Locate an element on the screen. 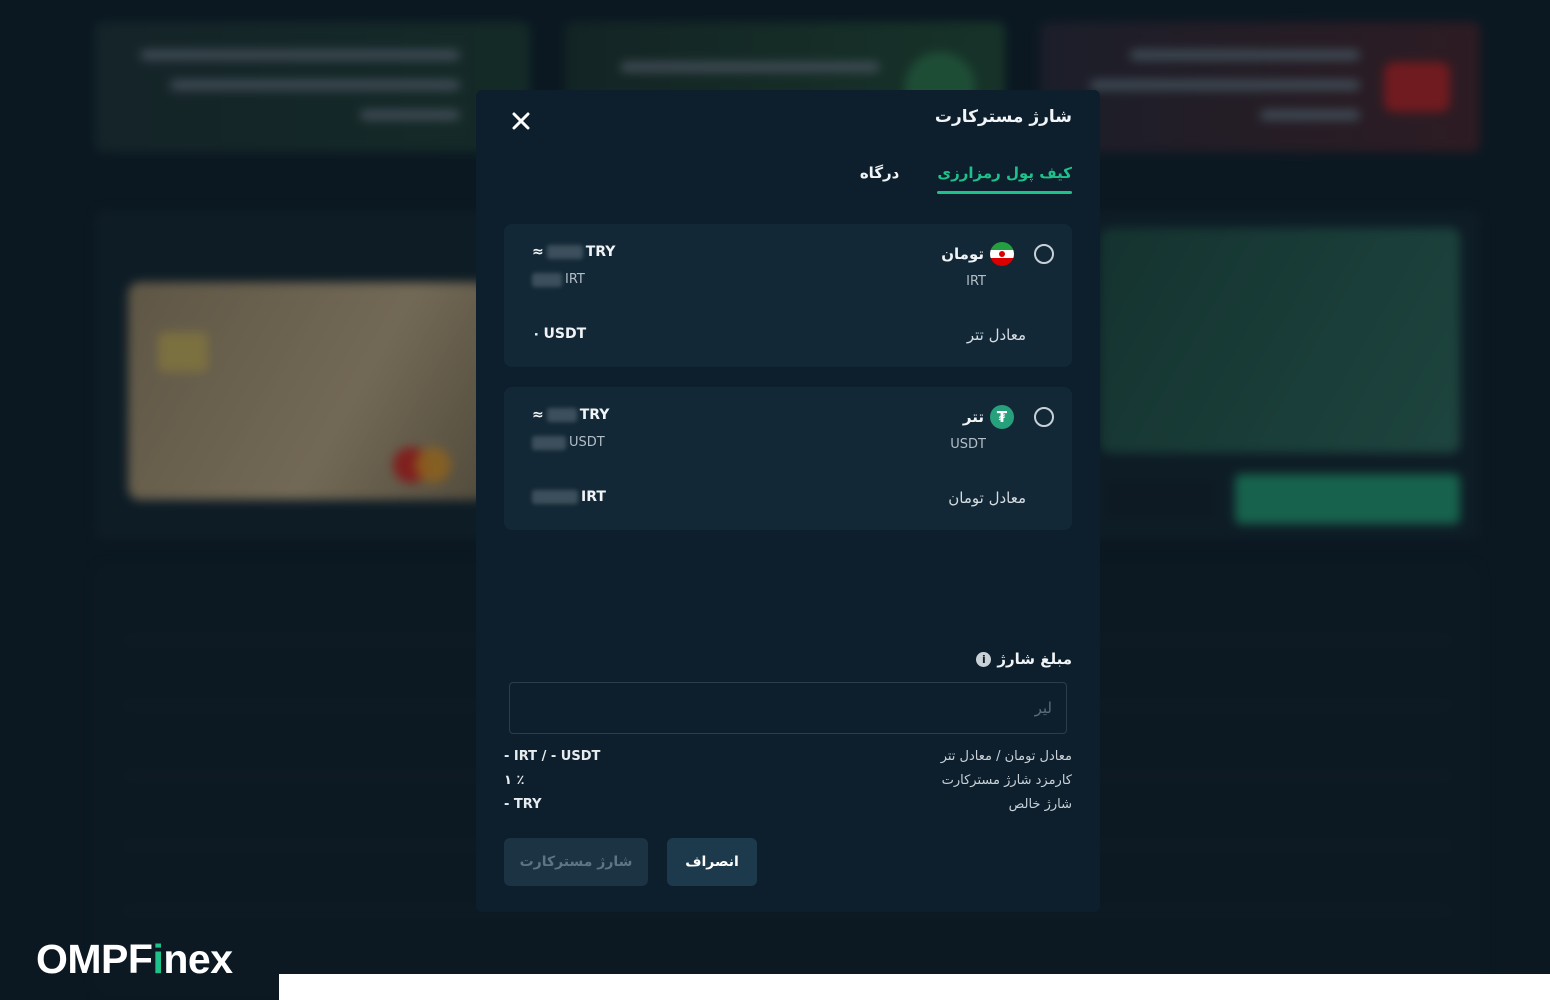 Image resolution: width=1550 pixels, height=1000 pixels. option-tether-equiv-label: معادل تومان is located at coordinates (987, 498).